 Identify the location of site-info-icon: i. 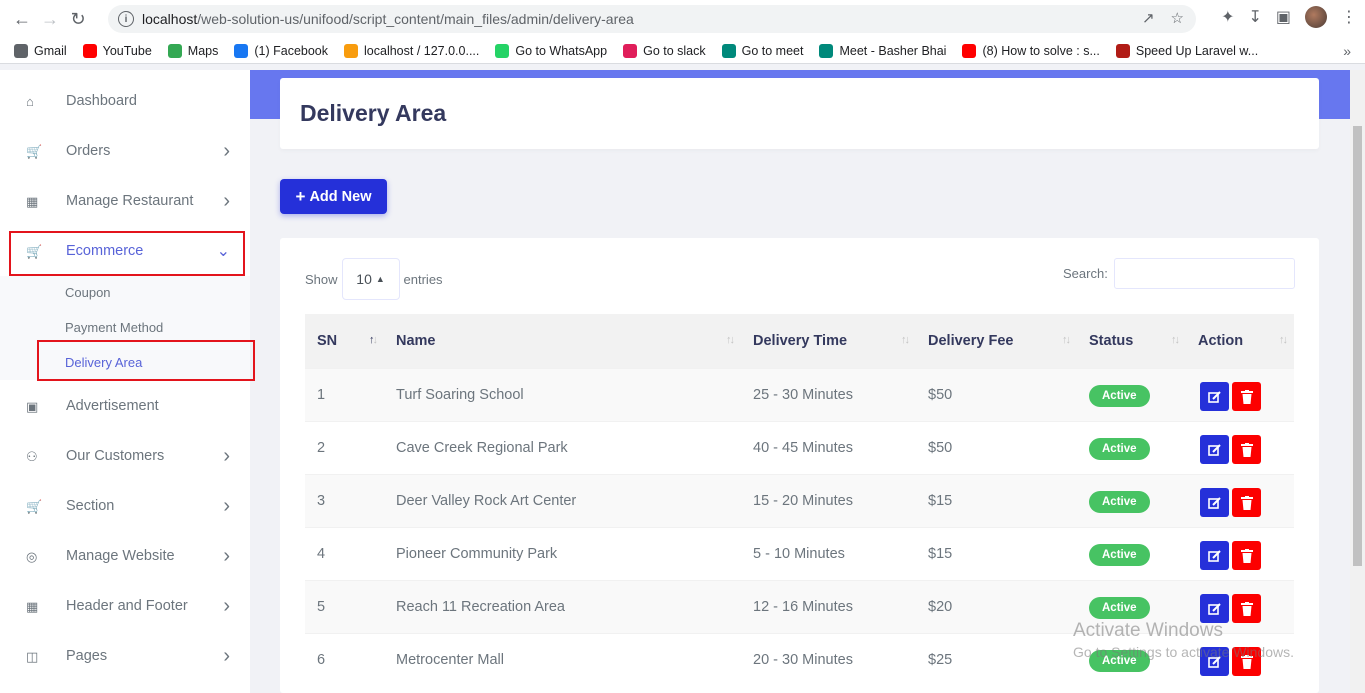
(126, 19).